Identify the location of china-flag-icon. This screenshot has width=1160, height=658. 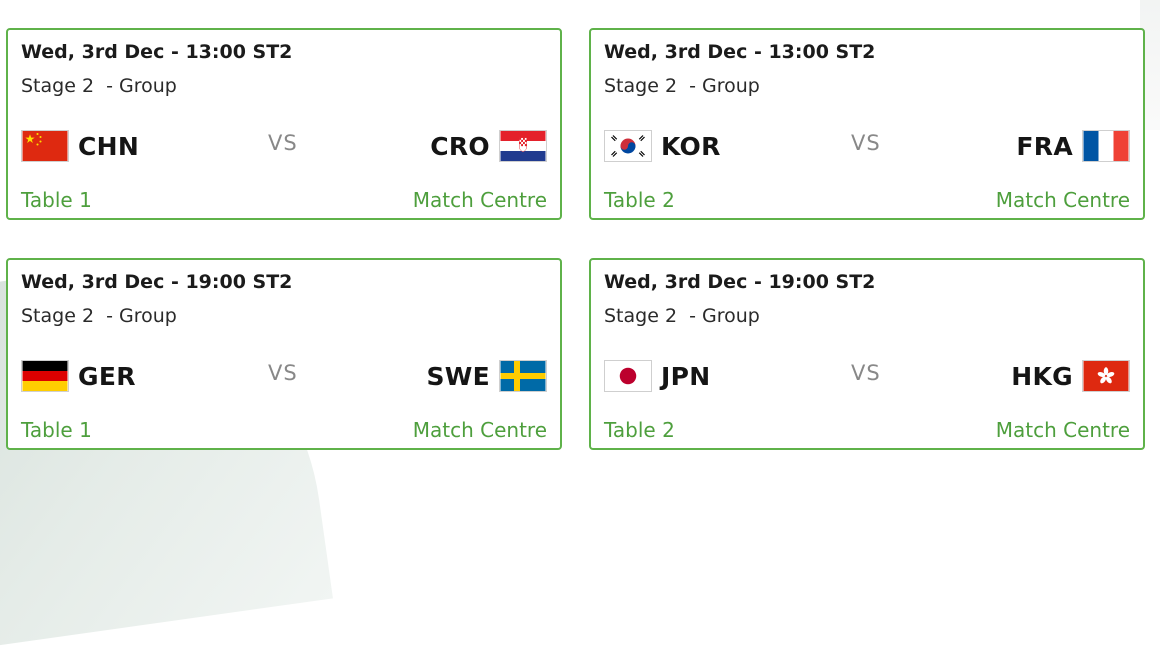
(45, 146).